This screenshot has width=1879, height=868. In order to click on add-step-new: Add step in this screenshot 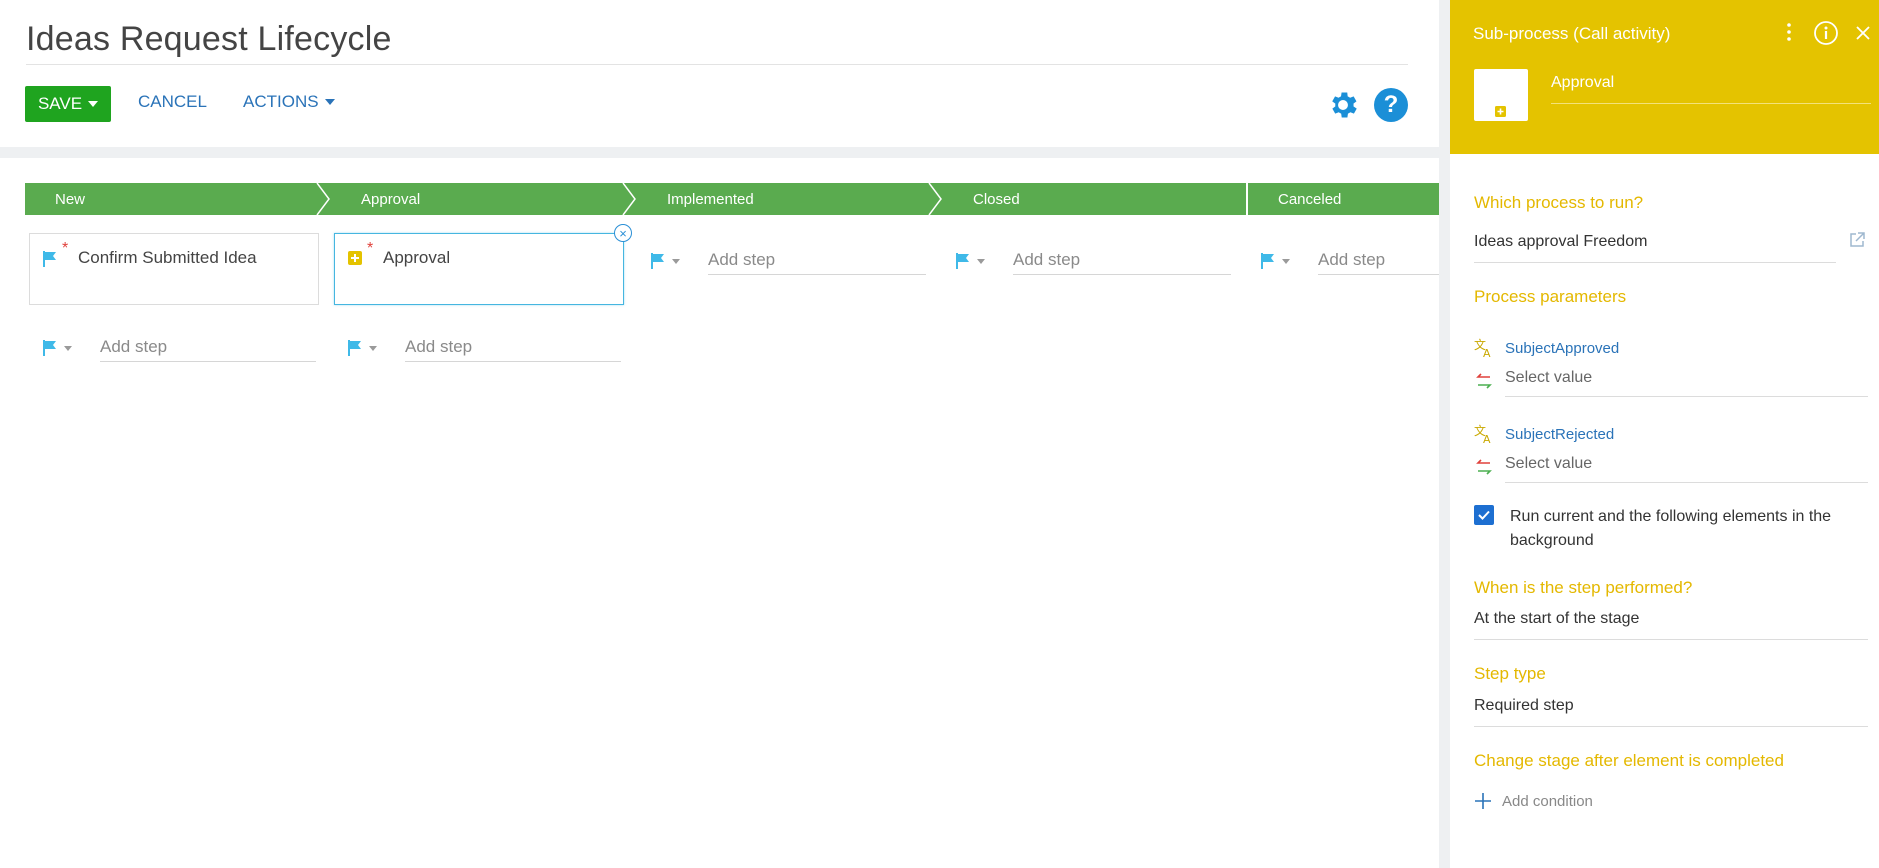, I will do `click(182, 347)`.